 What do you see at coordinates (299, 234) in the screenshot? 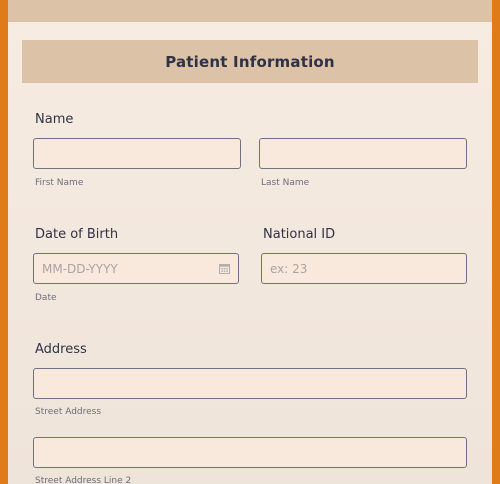
I see `national-id-label: National ID` at bounding box center [299, 234].